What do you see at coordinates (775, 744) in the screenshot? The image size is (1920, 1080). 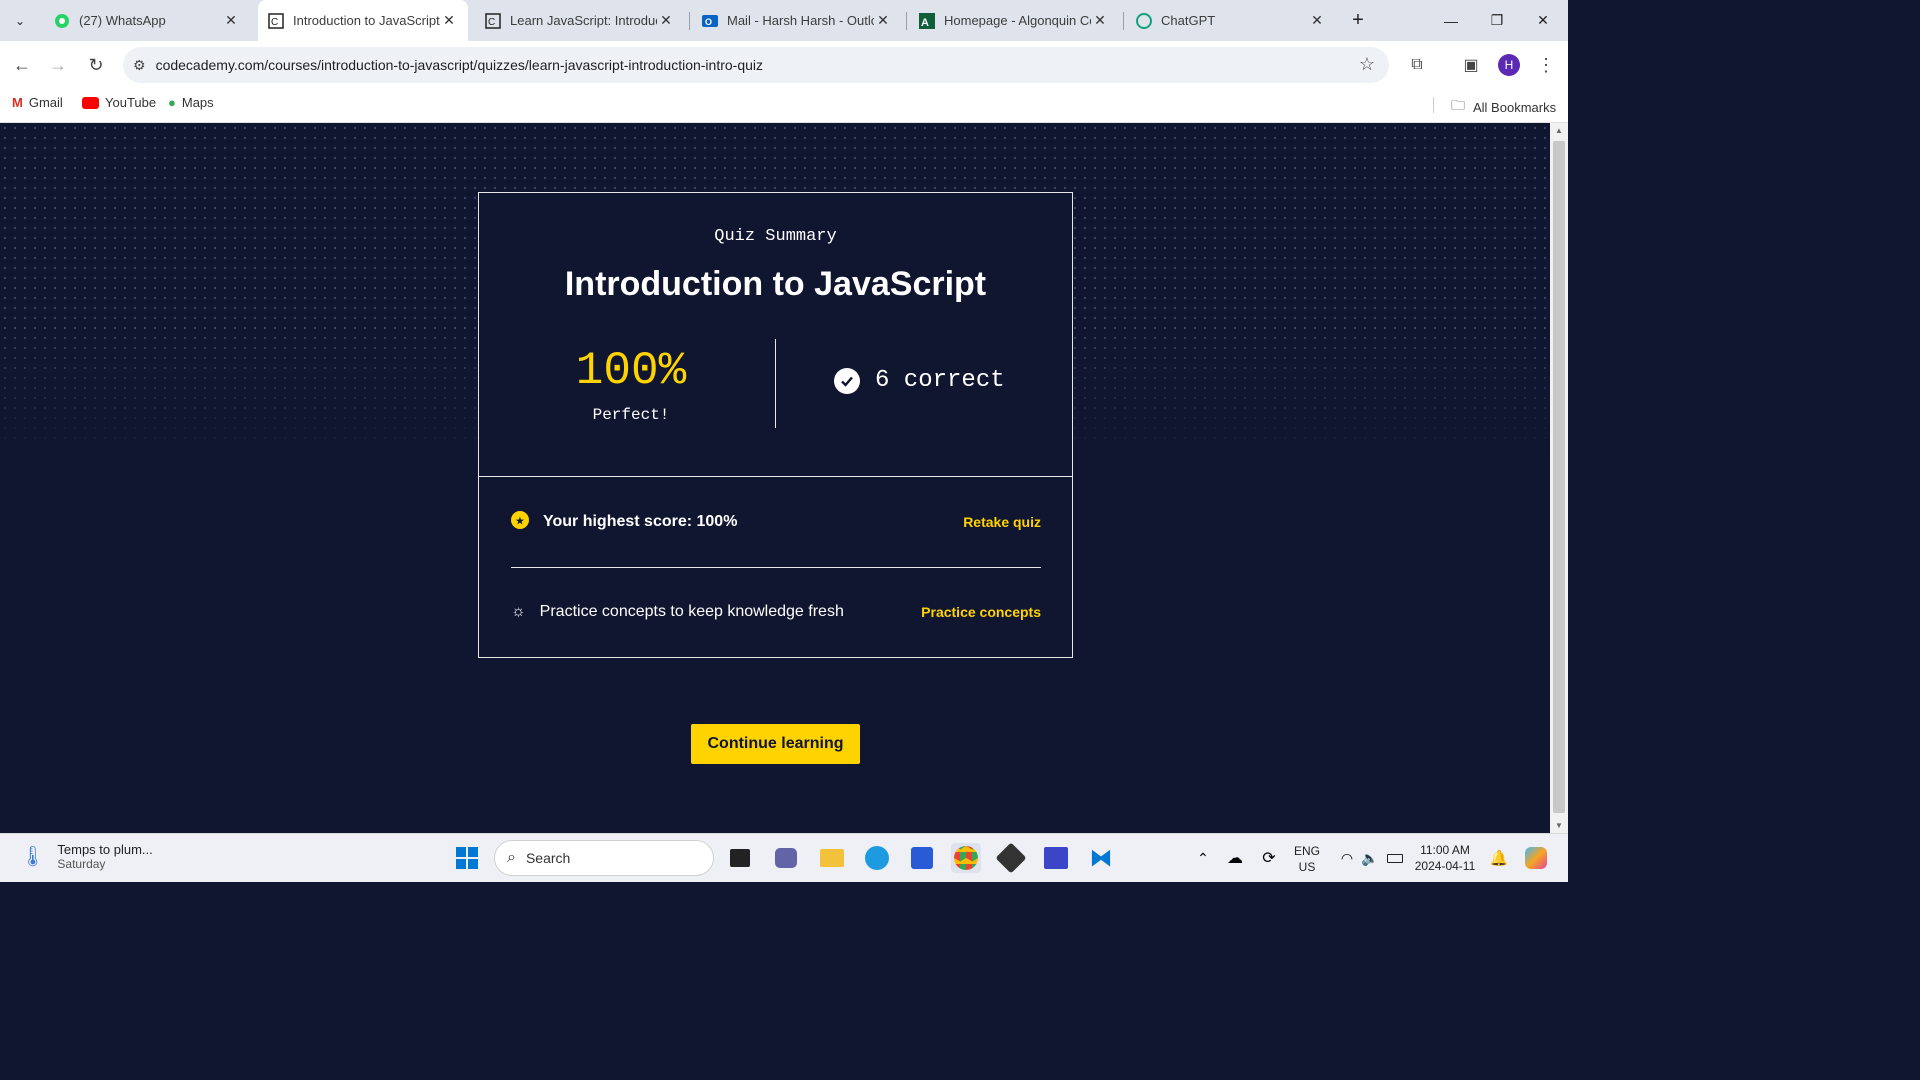 I see `continue-learning-button: Continue learning` at bounding box center [775, 744].